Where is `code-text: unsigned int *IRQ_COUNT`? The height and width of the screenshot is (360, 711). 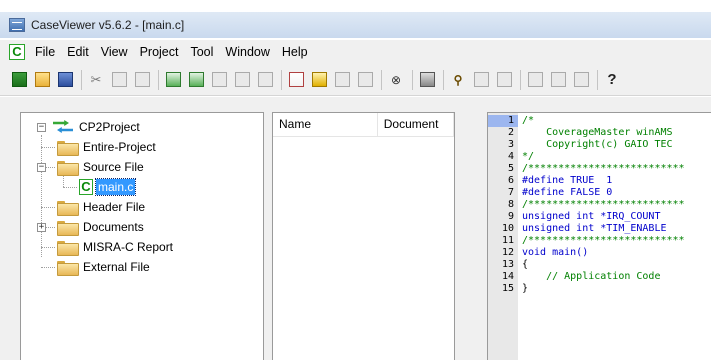 code-text: unsigned int *IRQ_COUNT is located at coordinates (591, 216).